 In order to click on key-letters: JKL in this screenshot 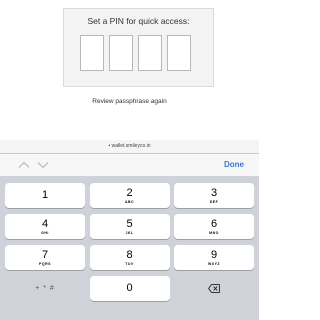, I will do `click(129, 232)`.